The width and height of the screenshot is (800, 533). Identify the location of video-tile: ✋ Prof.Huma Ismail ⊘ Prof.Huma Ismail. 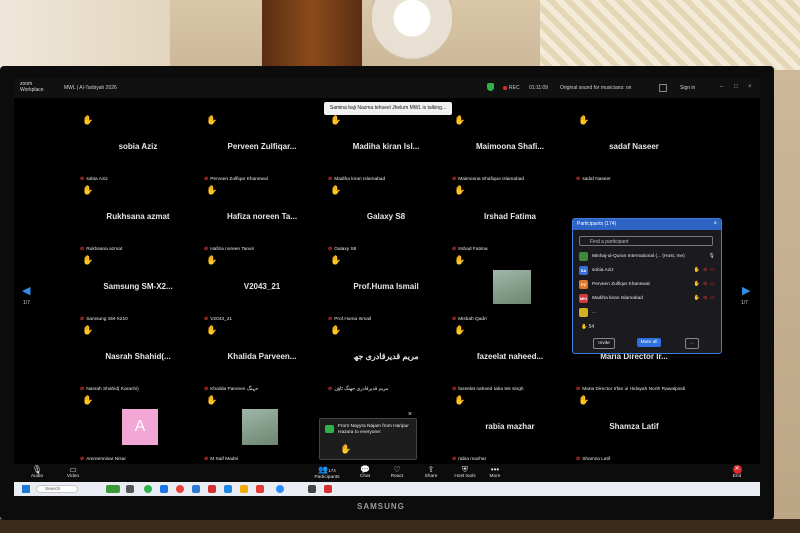
(386, 289).